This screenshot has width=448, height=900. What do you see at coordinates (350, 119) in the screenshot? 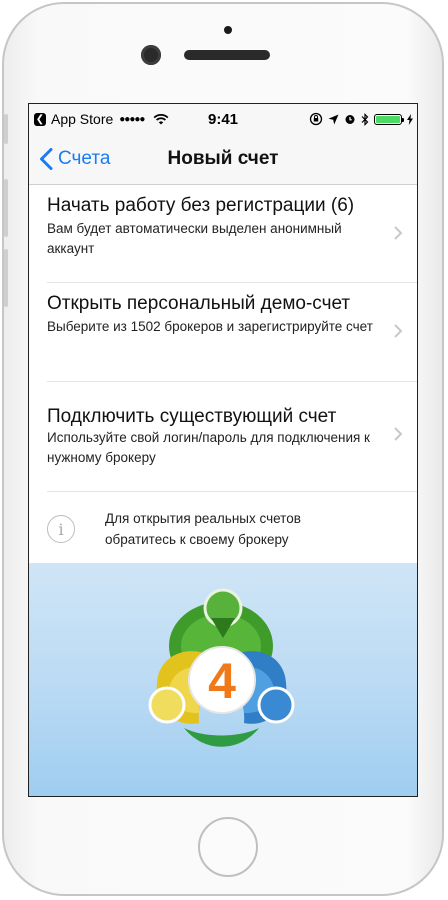
I see `alarm-icon` at bounding box center [350, 119].